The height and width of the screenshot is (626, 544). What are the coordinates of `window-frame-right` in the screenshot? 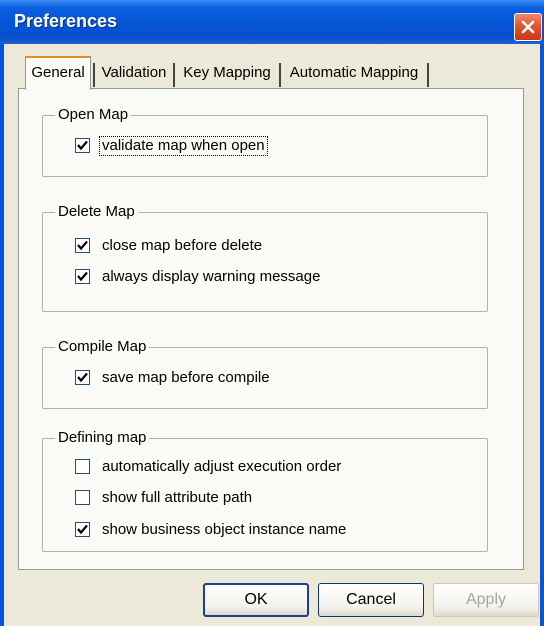 It's located at (542, 335).